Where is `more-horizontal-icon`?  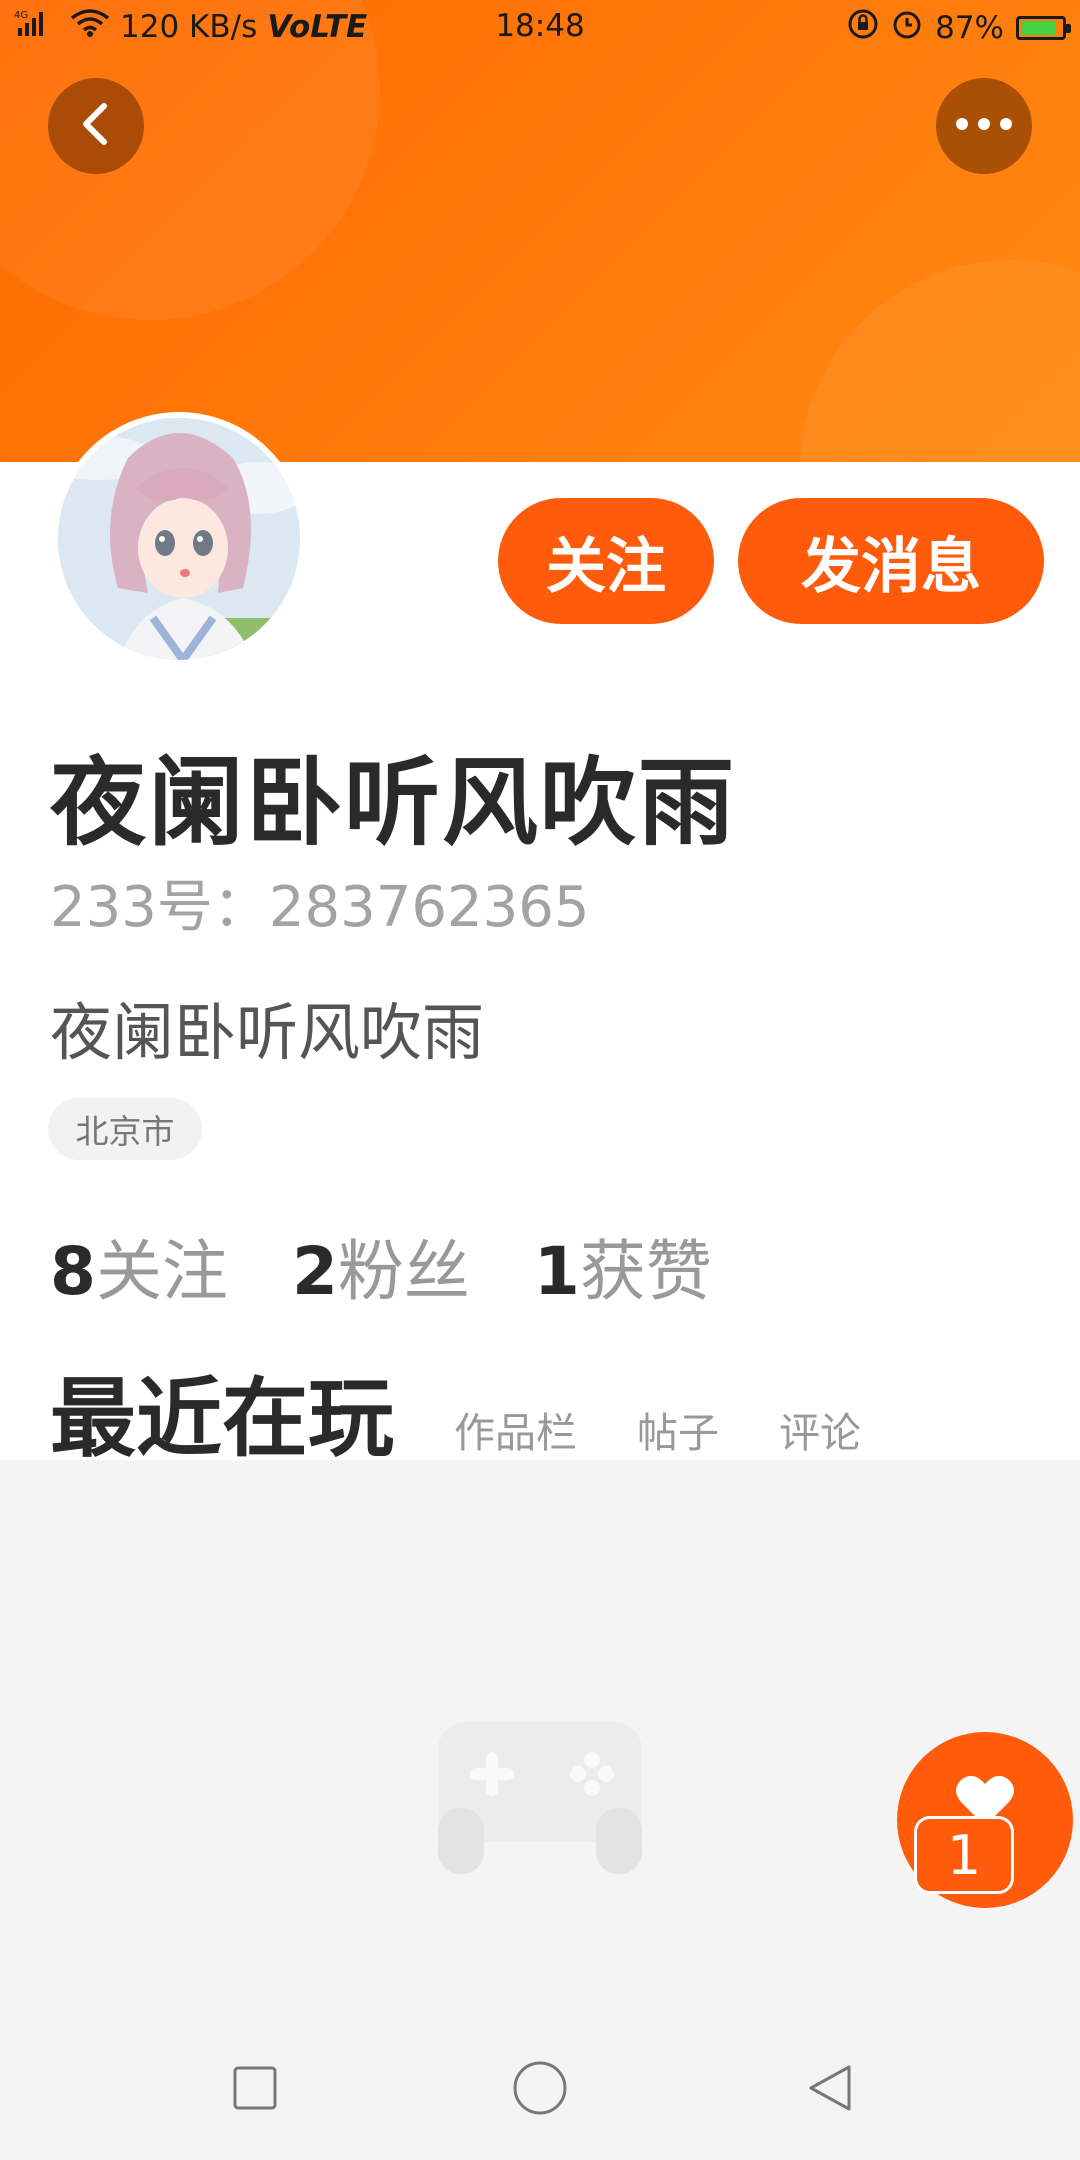
more-horizontal-icon is located at coordinates (984, 126).